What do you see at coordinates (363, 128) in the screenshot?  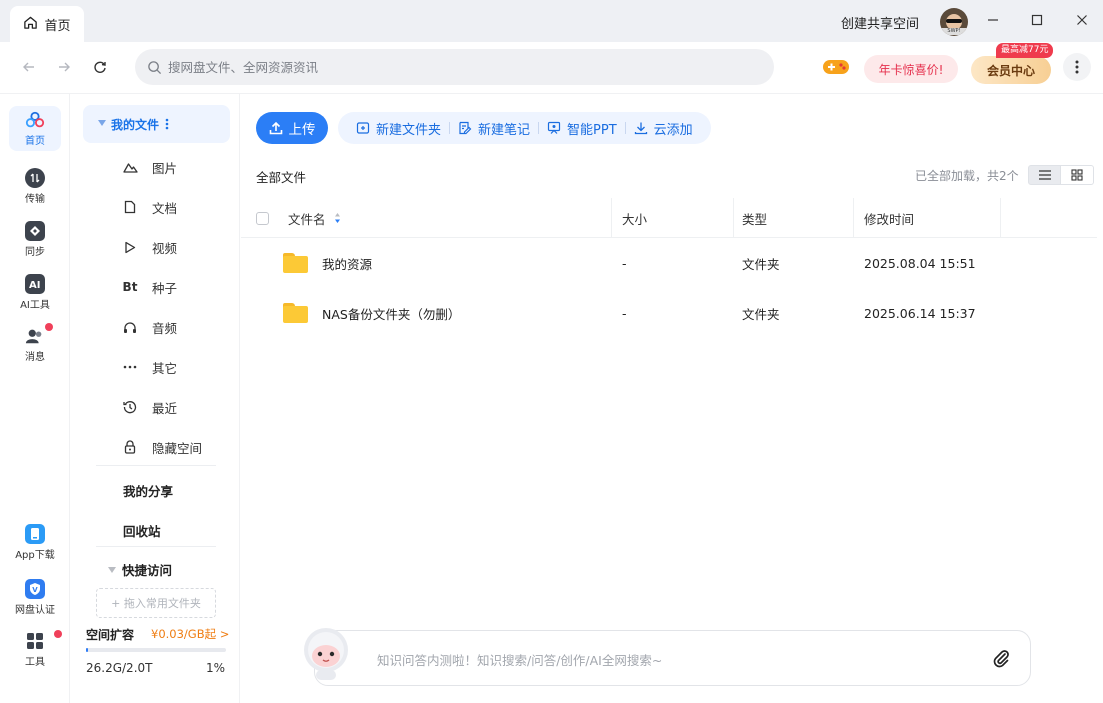 I see `new-folder-icon` at bounding box center [363, 128].